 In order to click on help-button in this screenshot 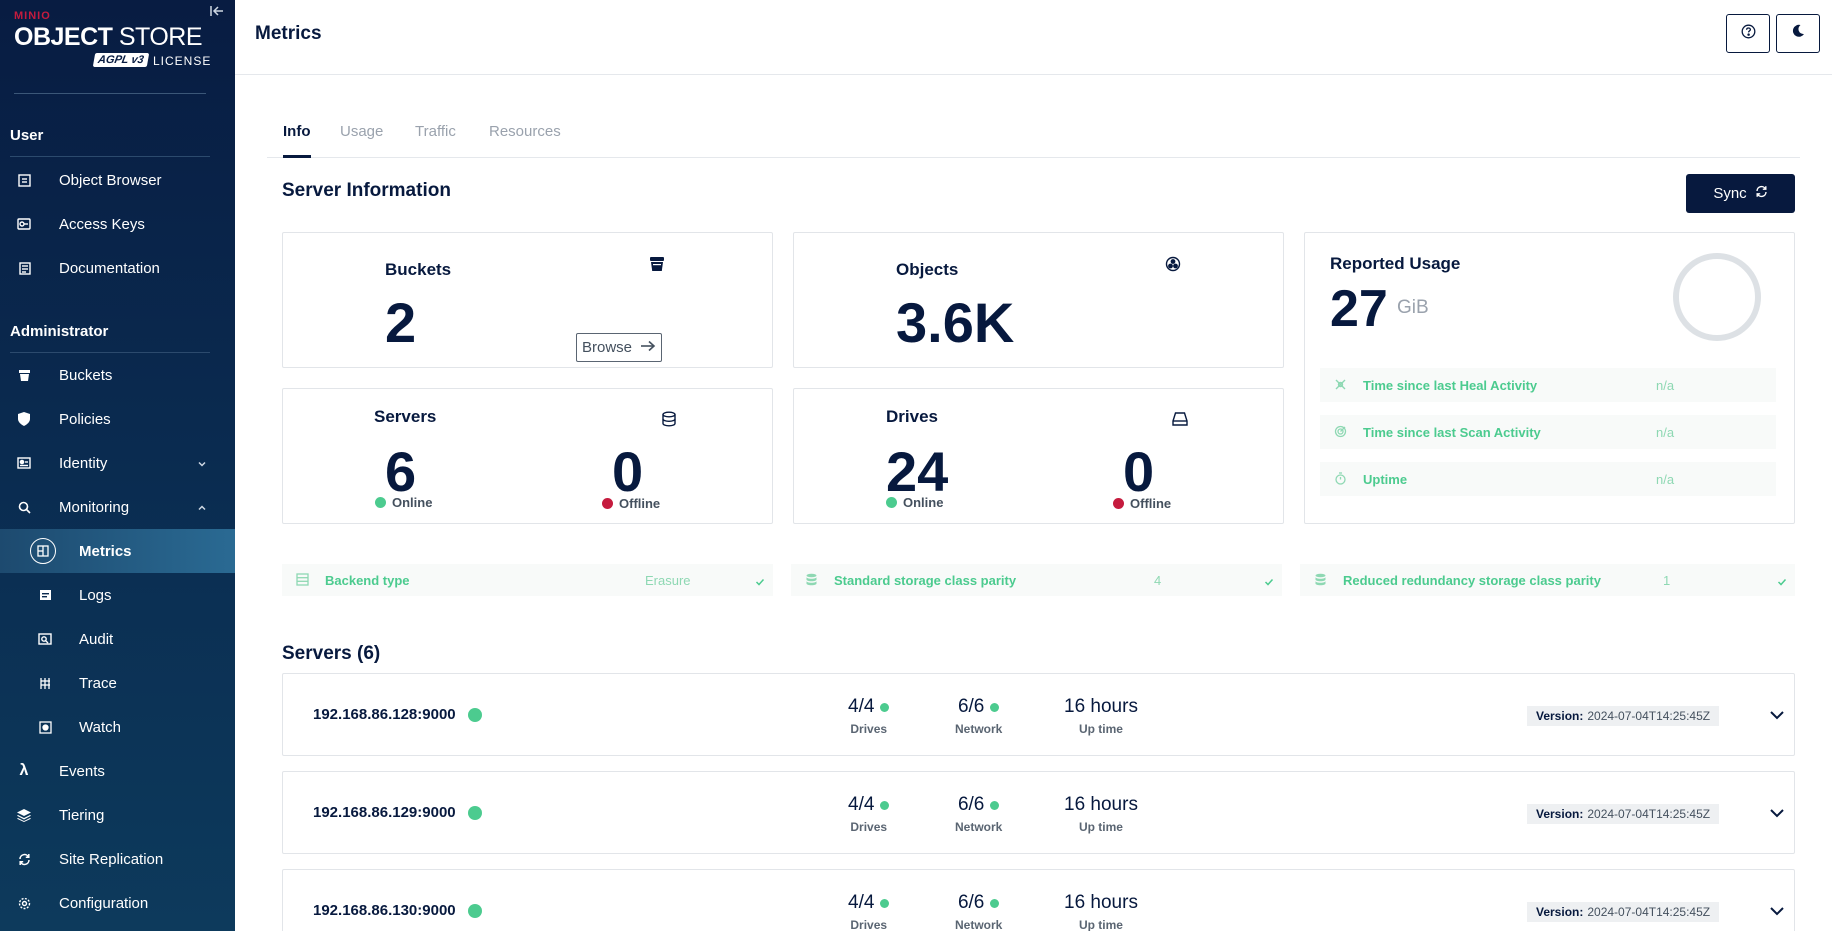, I will do `click(1748, 33)`.